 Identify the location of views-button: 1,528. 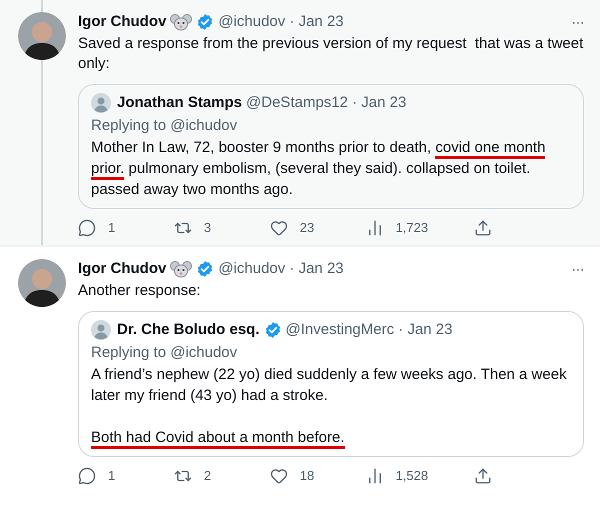
(397, 476).